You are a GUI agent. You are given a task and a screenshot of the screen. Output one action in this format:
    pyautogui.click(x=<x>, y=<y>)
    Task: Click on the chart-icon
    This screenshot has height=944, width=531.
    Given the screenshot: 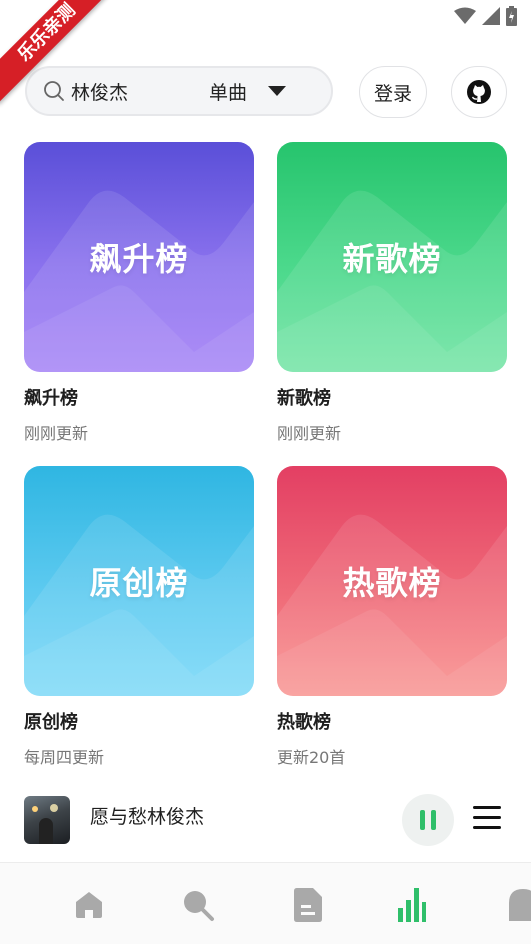 What is the action you would take?
    pyautogui.click(x=412, y=905)
    